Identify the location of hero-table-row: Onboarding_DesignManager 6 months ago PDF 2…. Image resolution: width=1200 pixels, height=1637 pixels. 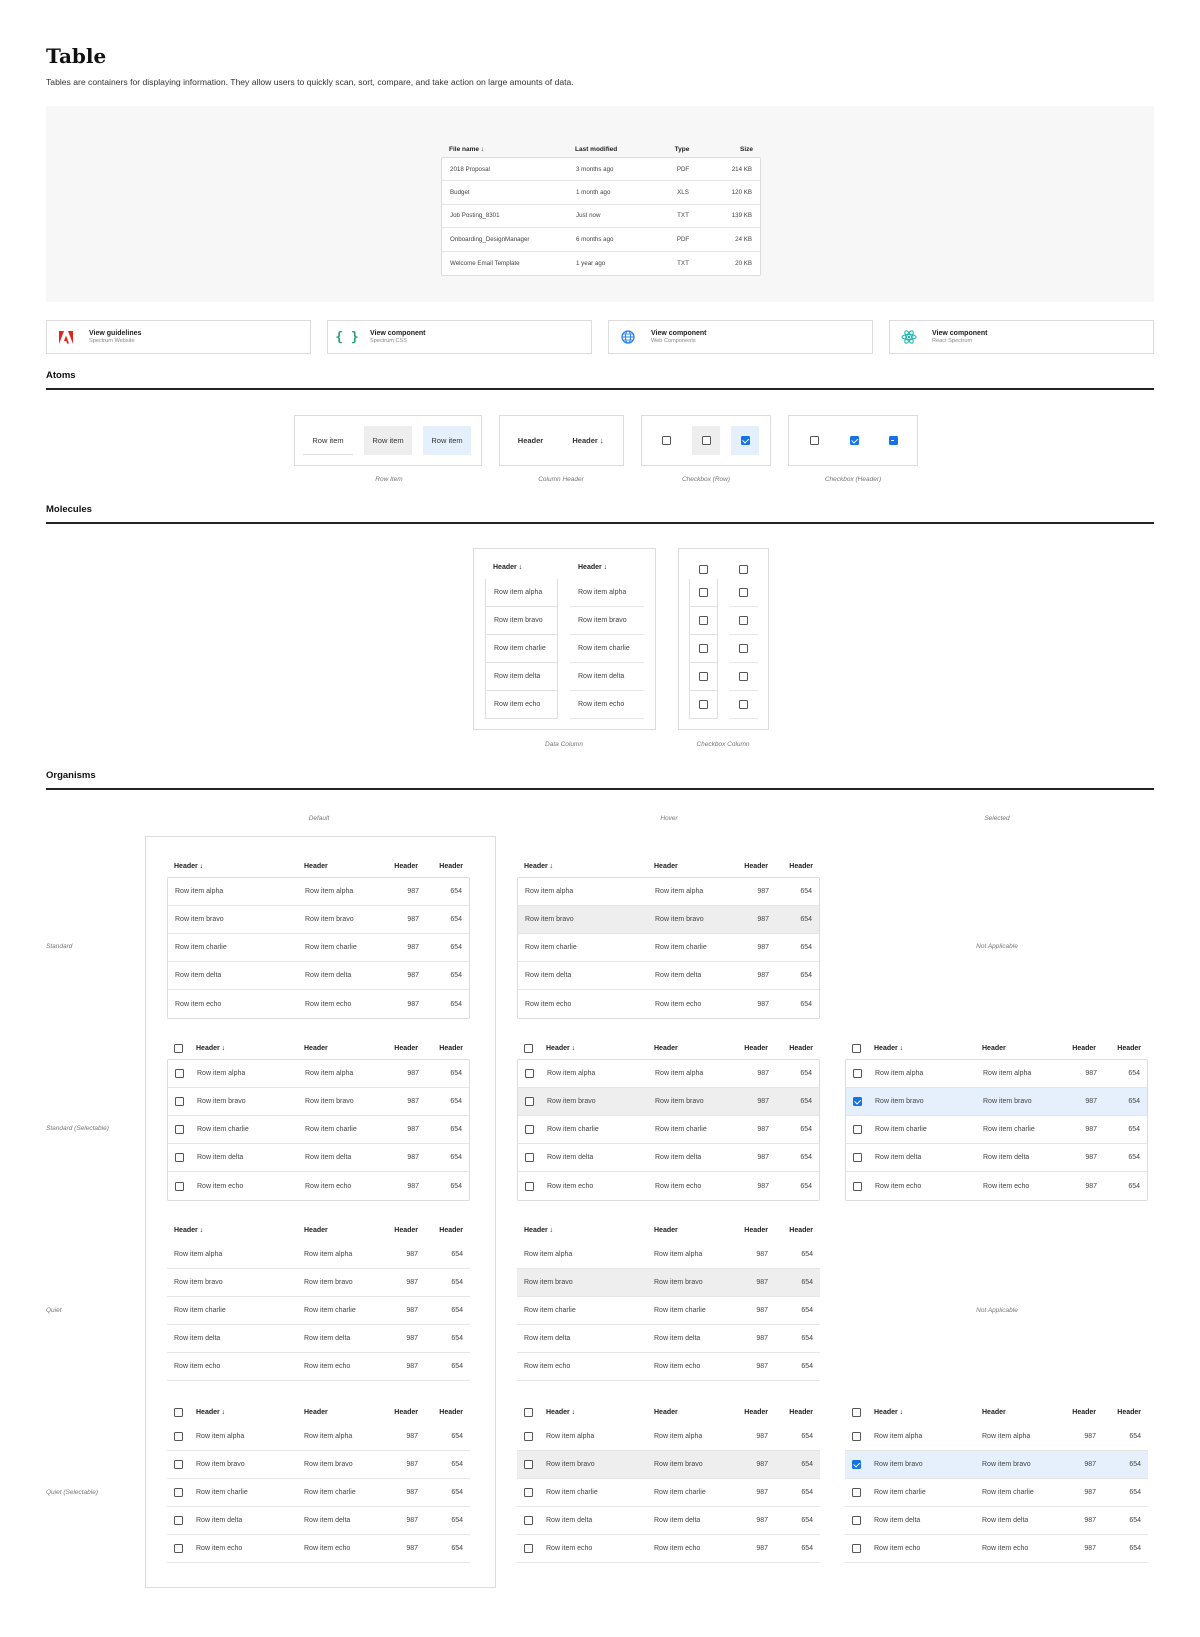
(601, 240).